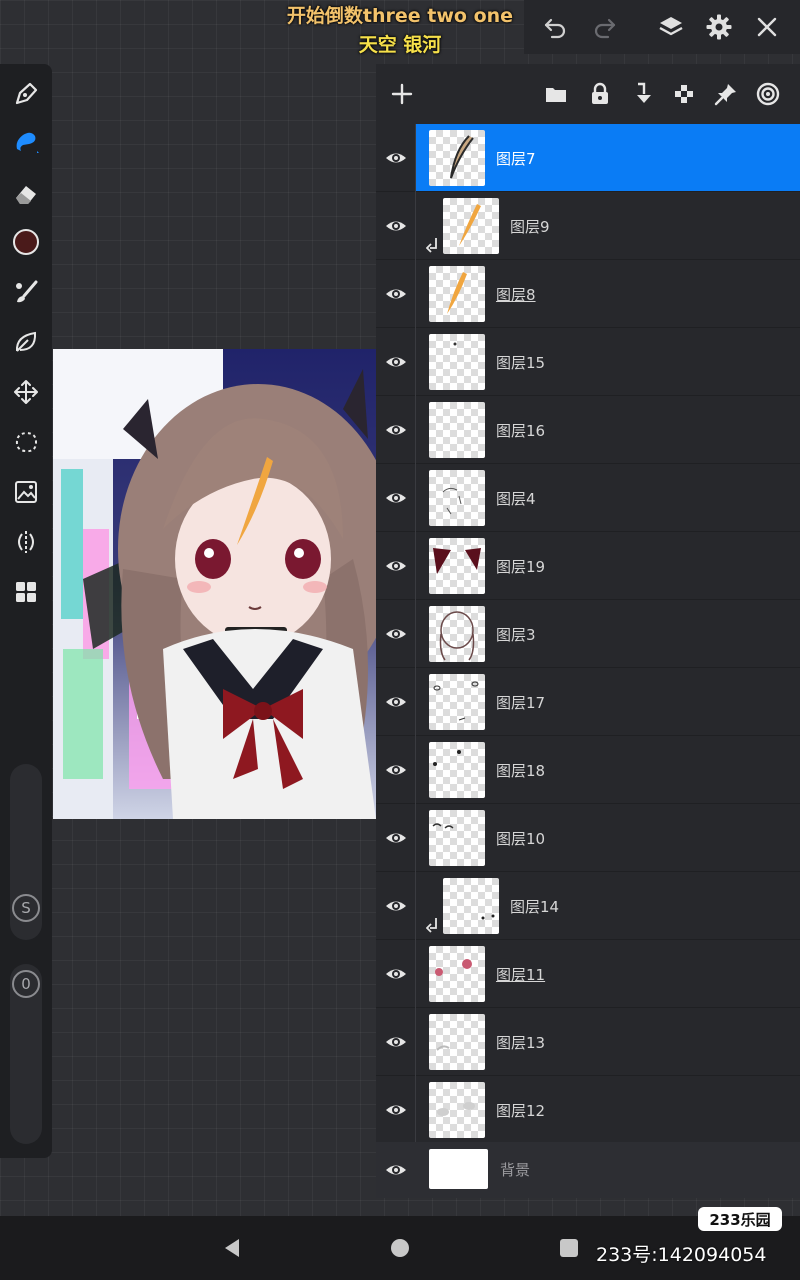 This screenshot has width=800, height=1280. I want to click on layer-row: 图层13, so click(588, 1042).